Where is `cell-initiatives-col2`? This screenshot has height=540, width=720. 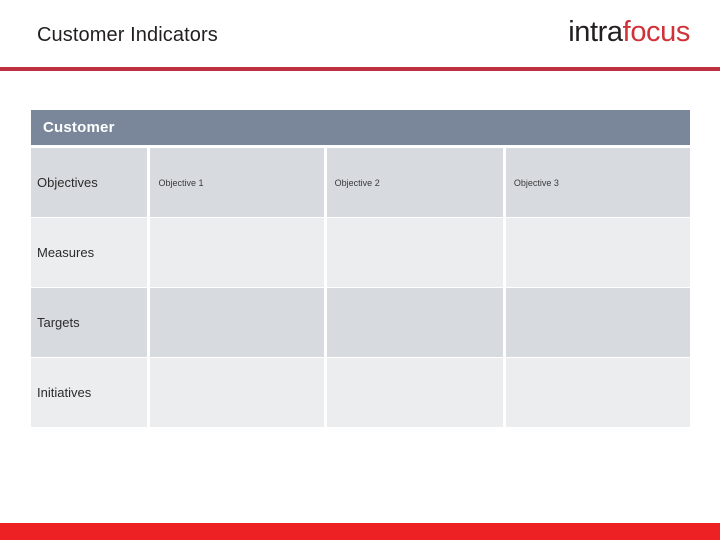 cell-initiatives-col2 is located at coordinates (414, 392).